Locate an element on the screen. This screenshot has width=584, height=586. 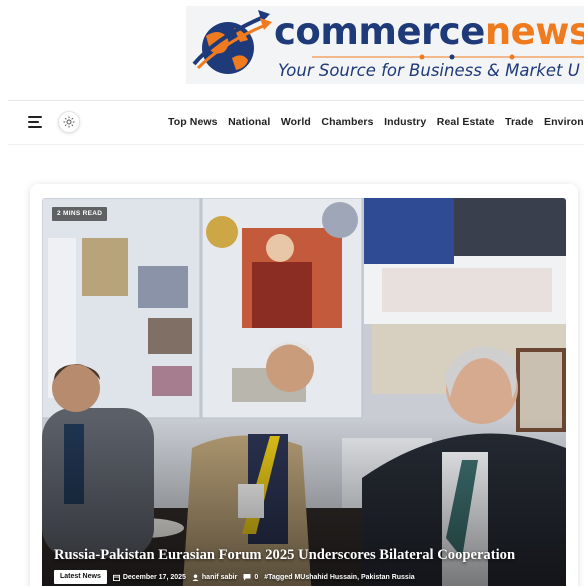
meta-comments: 0 is located at coordinates (250, 577).